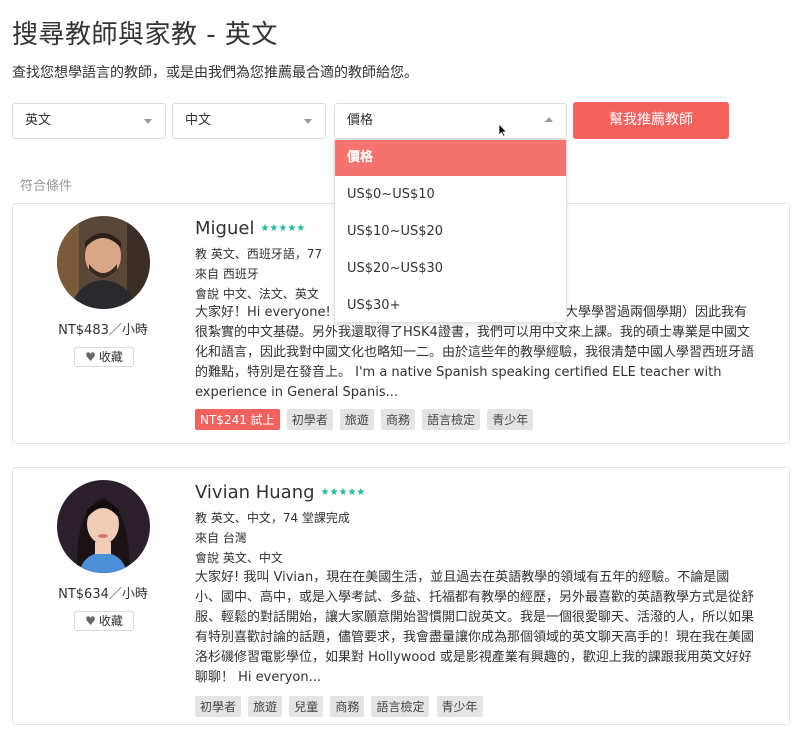 The height and width of the screenshot is (734, 800). I want to click on hourly-rate: NT$634／小時, so click(103, 594).